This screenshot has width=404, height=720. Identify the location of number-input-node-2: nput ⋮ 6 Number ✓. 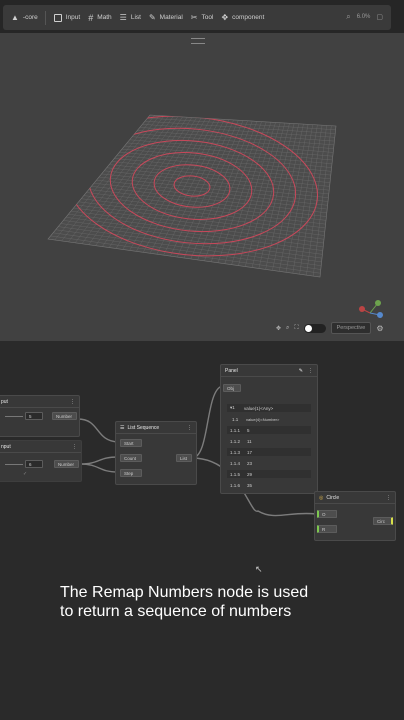
(41, 461).